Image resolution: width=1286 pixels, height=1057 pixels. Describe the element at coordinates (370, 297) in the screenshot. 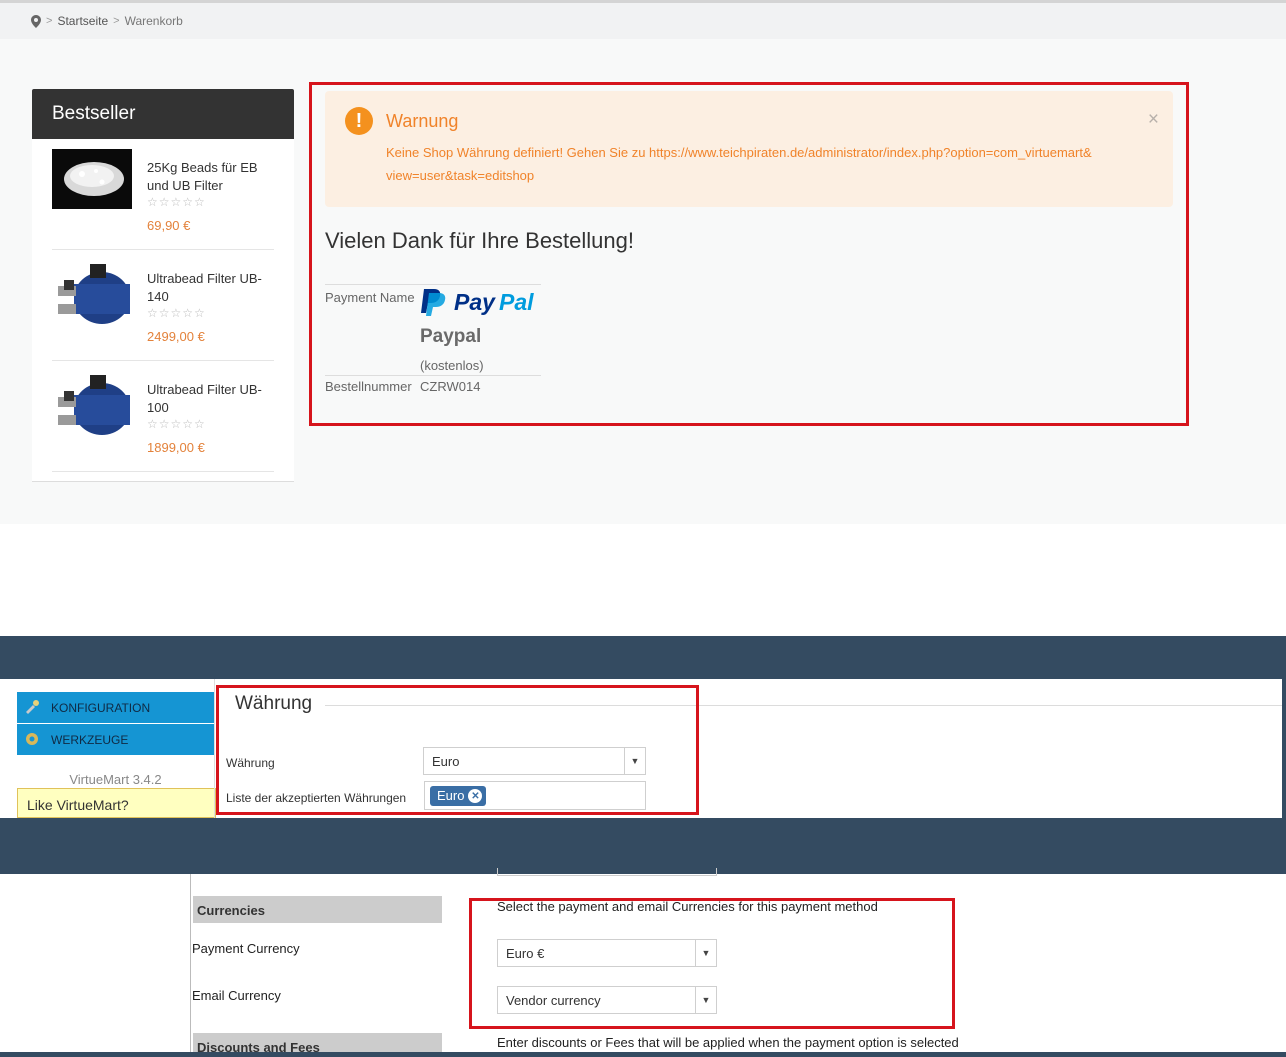

I see `payment-name-label: Payment Name` at that location.